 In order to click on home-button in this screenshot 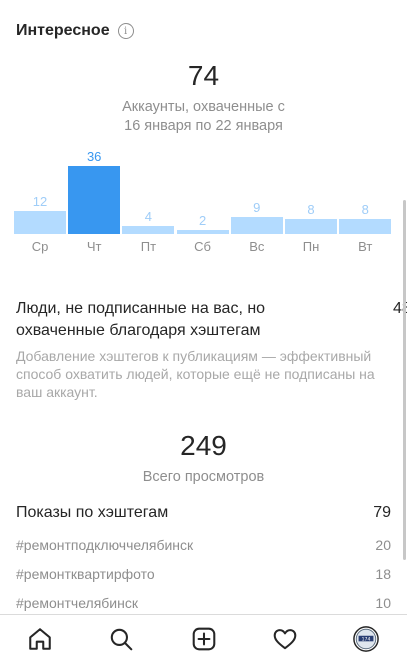, I will do `click(40, 639)`.